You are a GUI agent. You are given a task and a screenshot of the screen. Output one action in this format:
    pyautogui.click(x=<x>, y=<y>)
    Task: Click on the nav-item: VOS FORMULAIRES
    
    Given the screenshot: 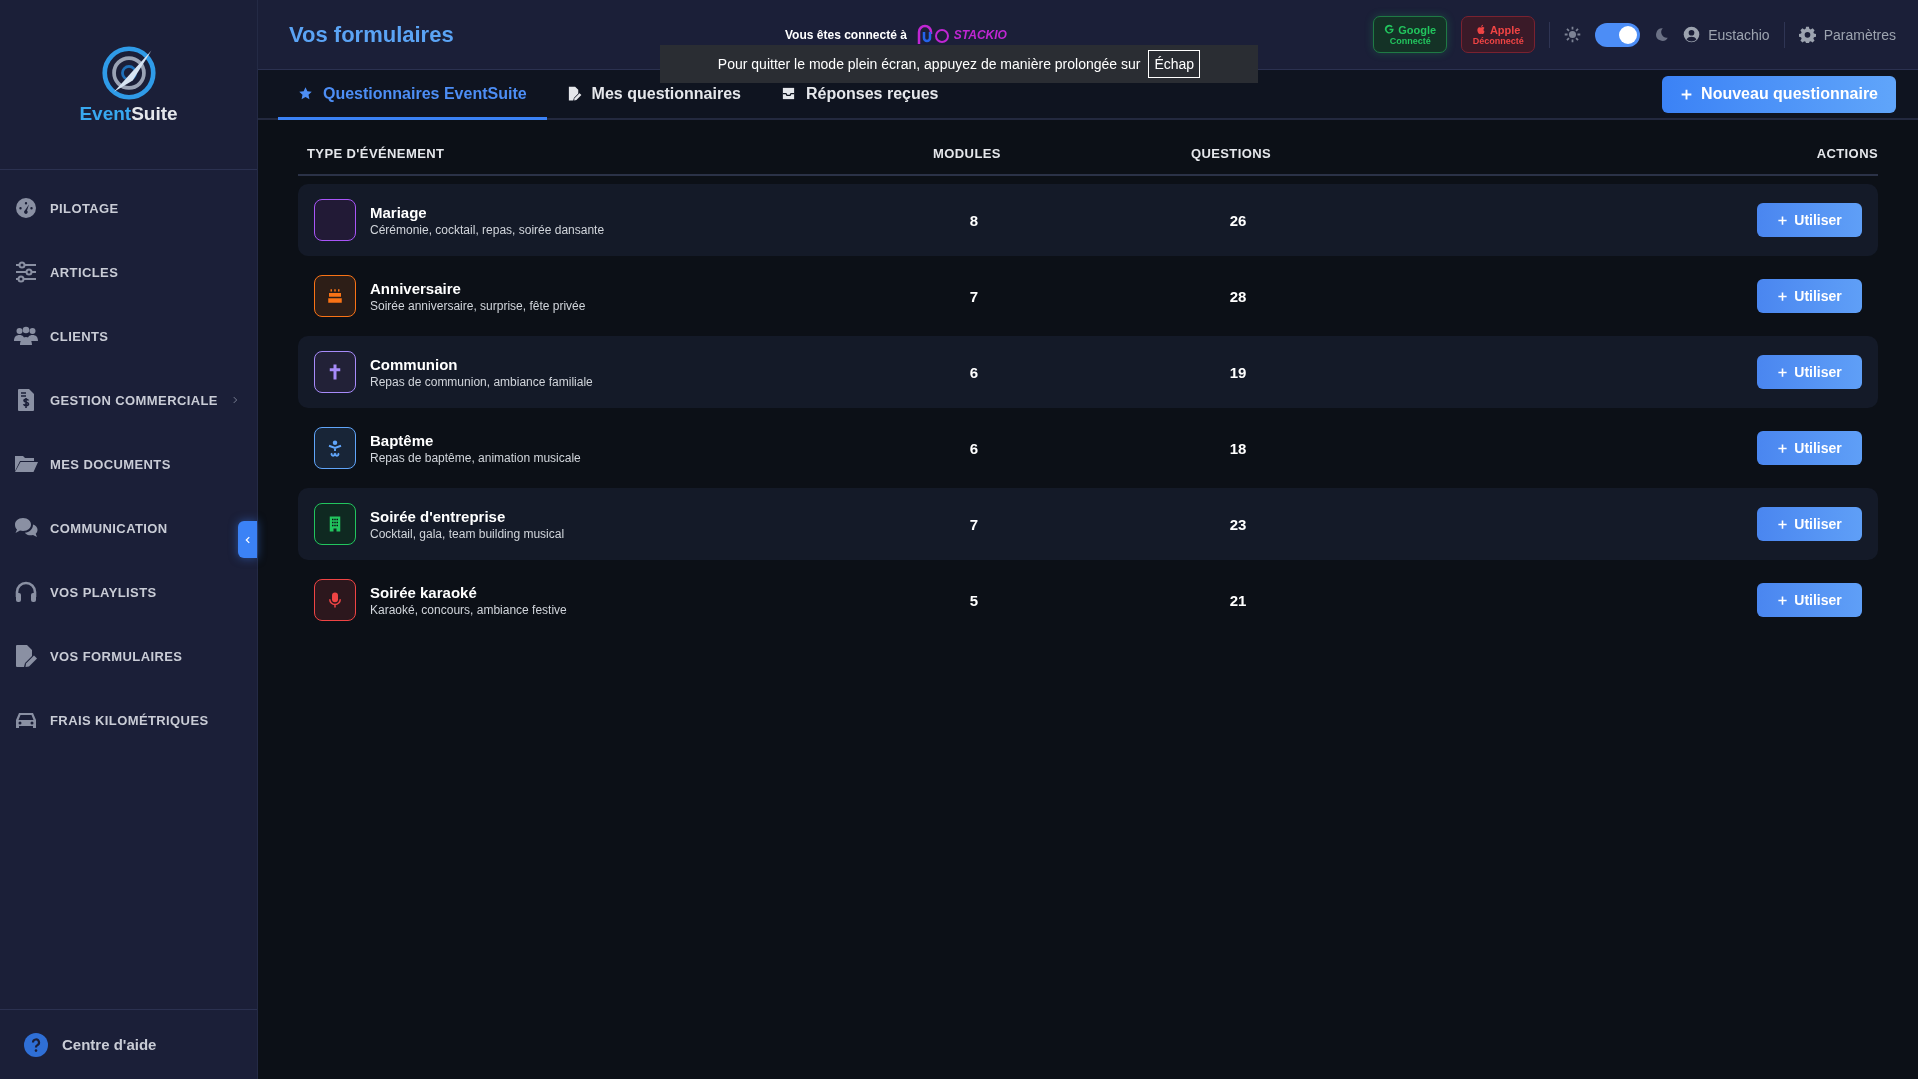 What is the action you would take?
    pyautogui.click(x=119, y=656)
    